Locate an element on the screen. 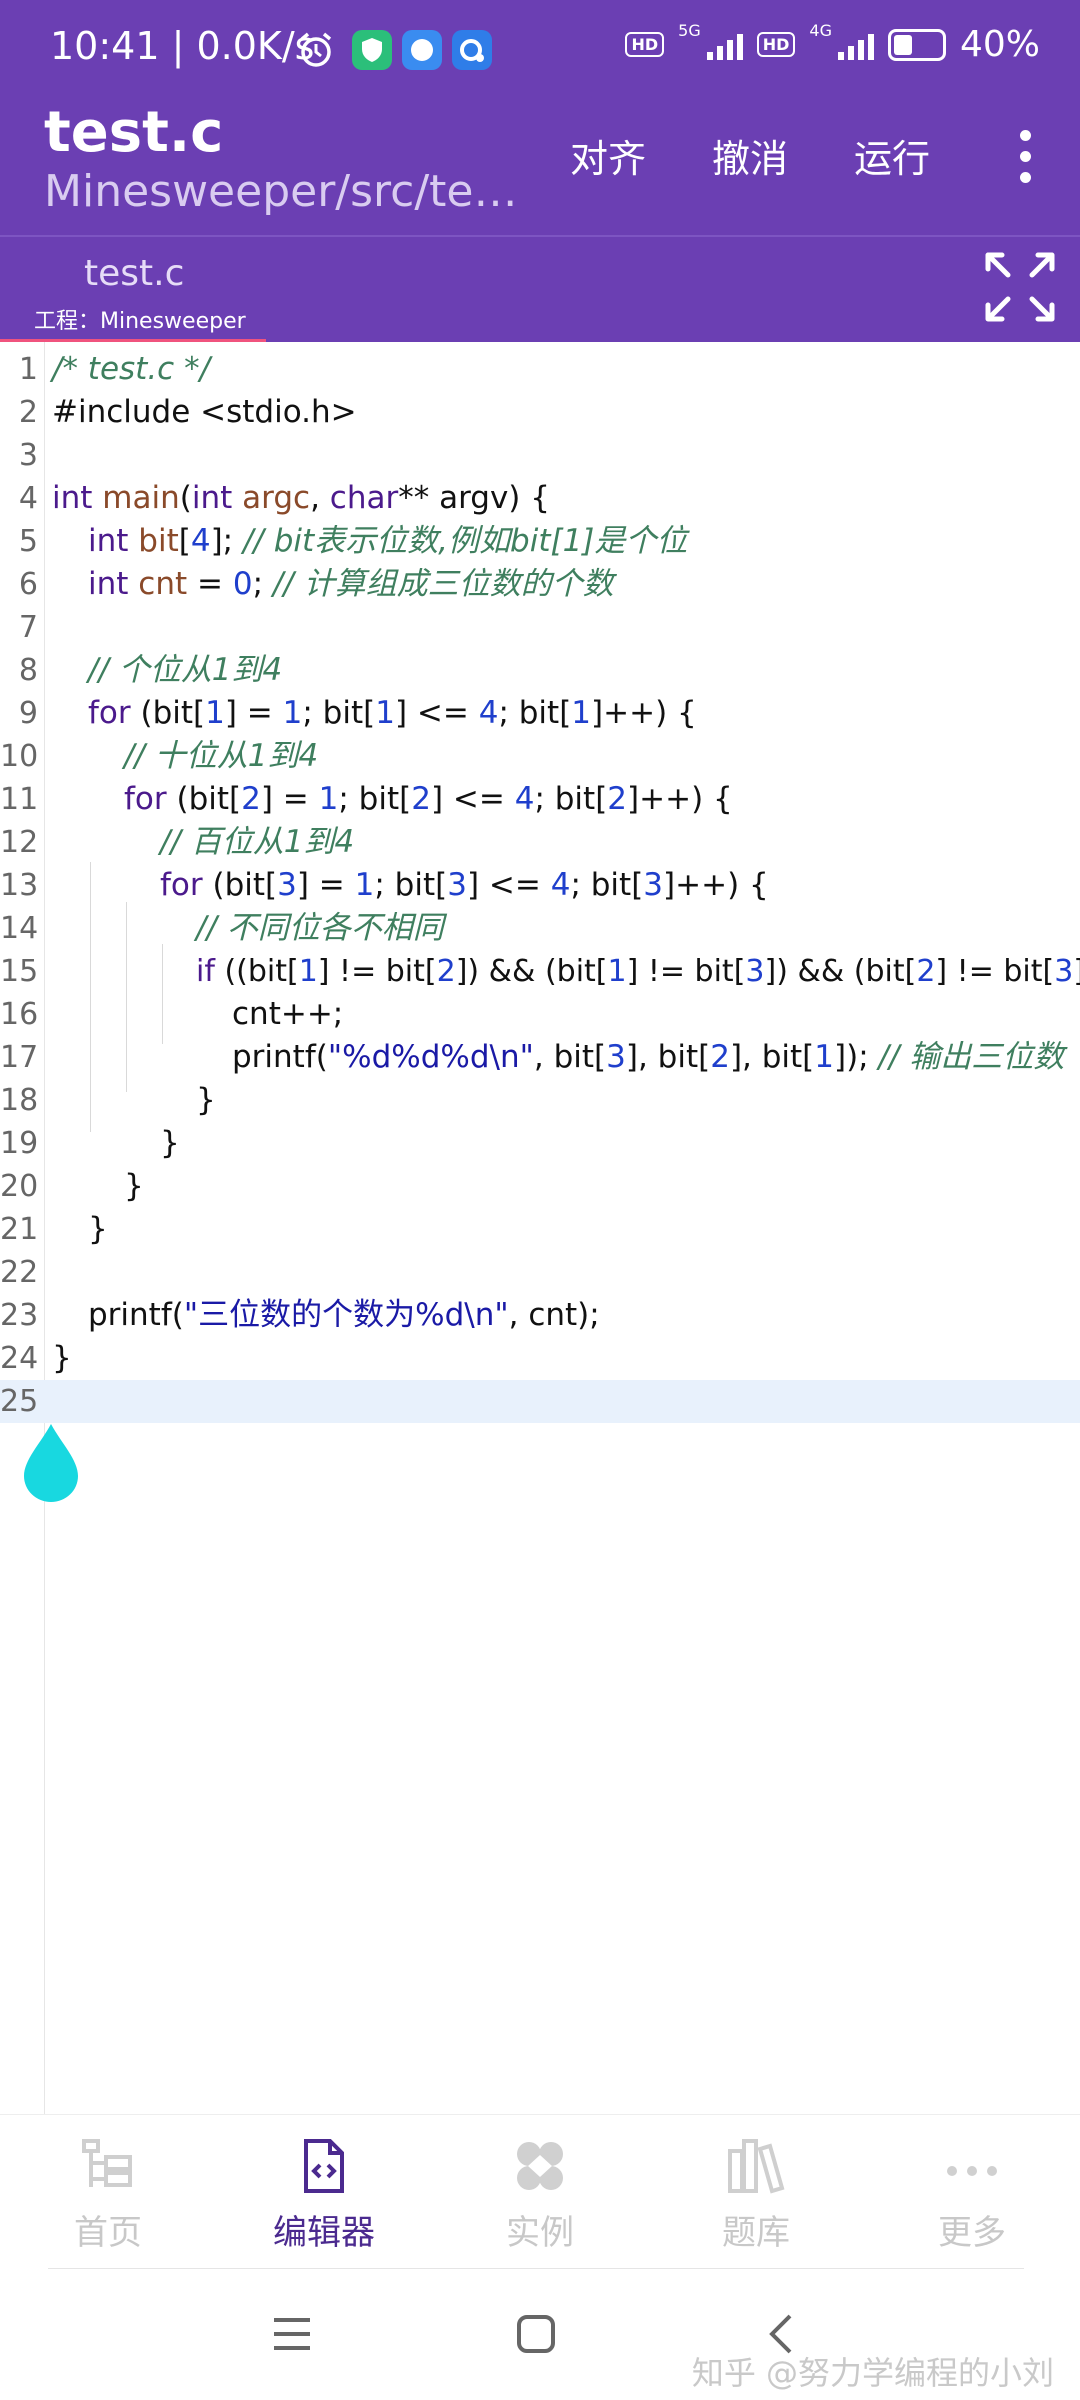  line-number: 10 is located at coordinates (19, 756).